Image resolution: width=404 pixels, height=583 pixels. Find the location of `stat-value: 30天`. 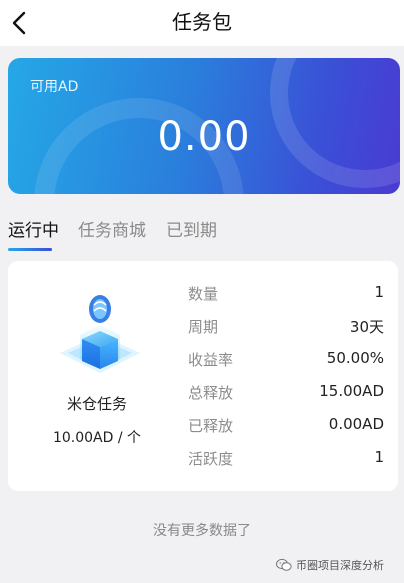

stat-value: 30天 is located at coordinates (366, 327).